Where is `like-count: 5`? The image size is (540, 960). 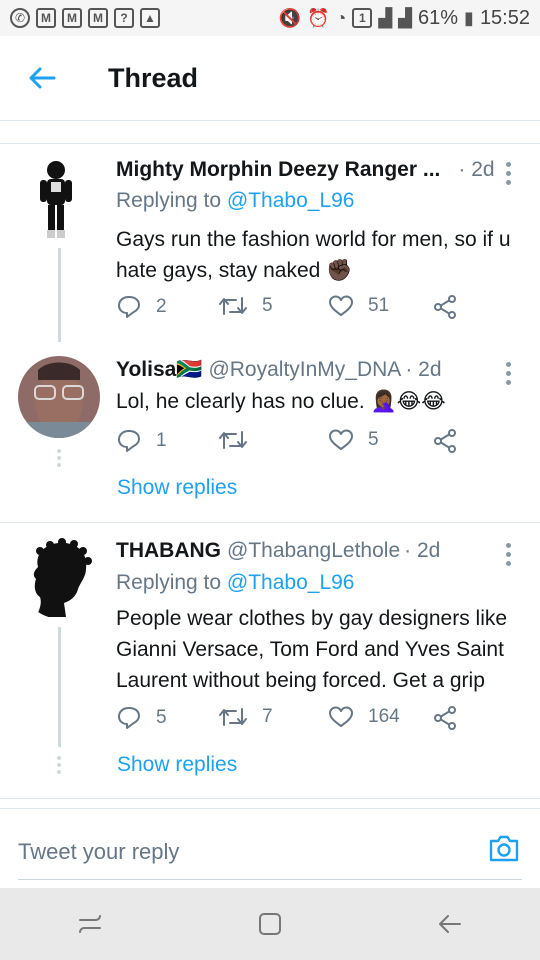
like-count: 5 is located at coordinates (373, 439).